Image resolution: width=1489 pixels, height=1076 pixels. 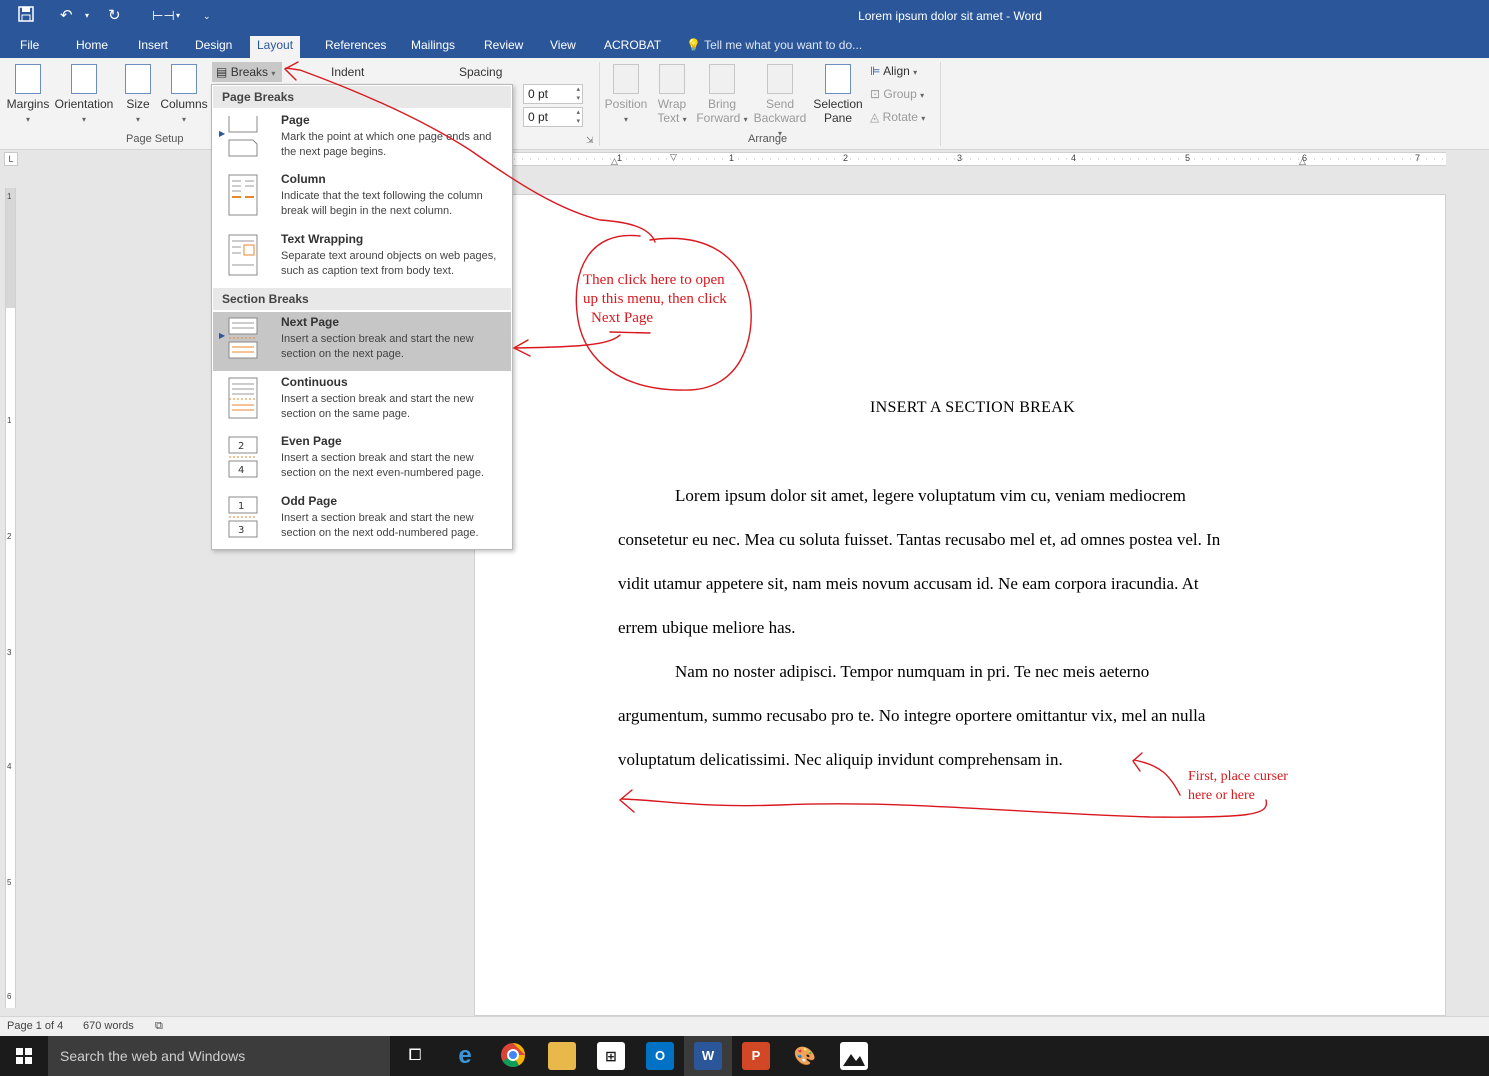 I want to click on position-label: Position, so click(x=626, y=104).